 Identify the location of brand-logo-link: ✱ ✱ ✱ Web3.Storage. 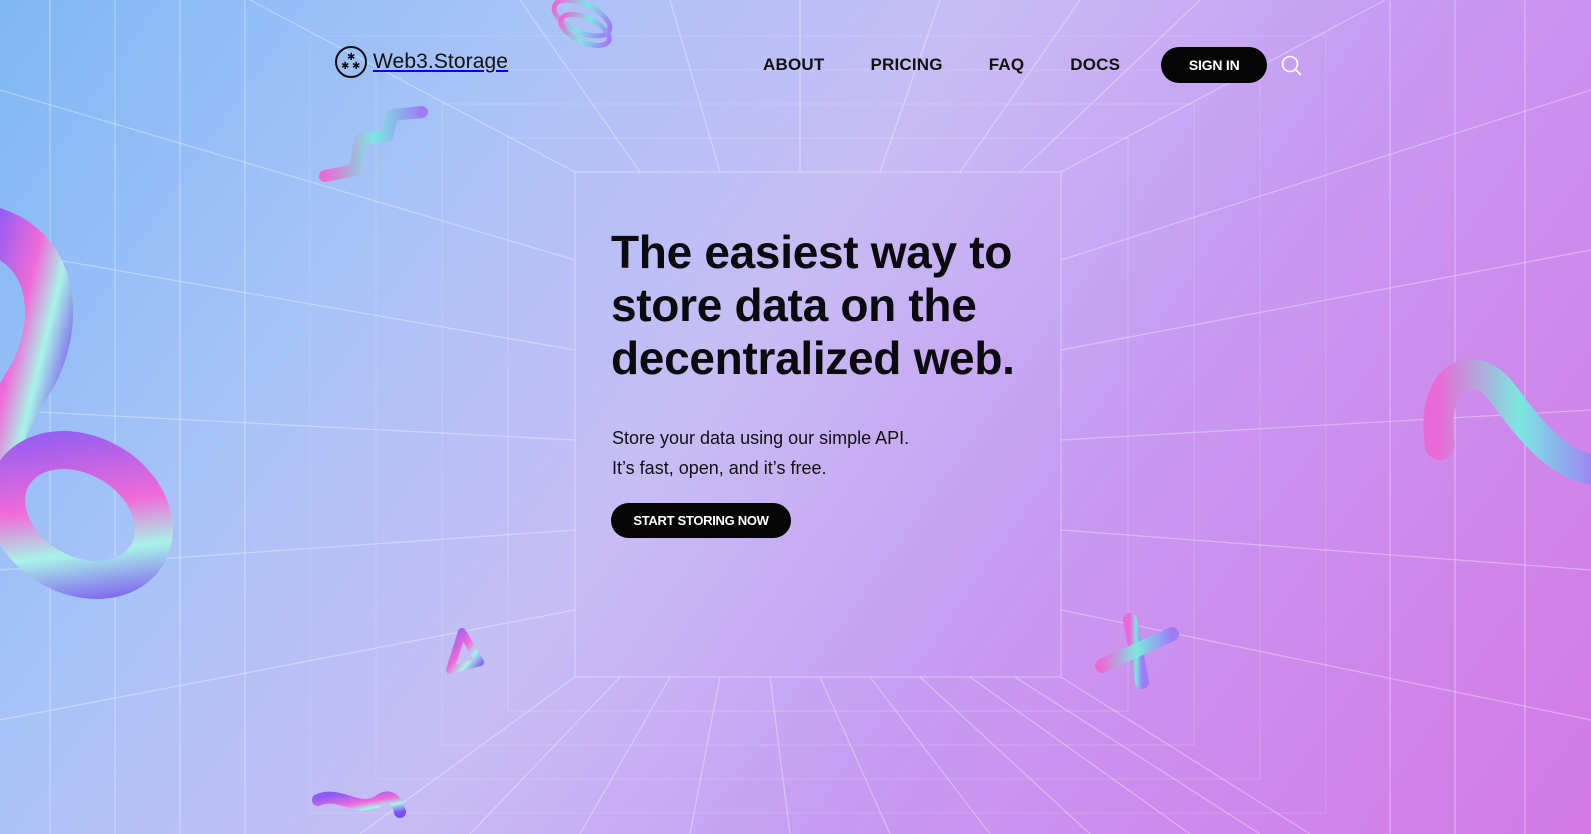
(421, 62).